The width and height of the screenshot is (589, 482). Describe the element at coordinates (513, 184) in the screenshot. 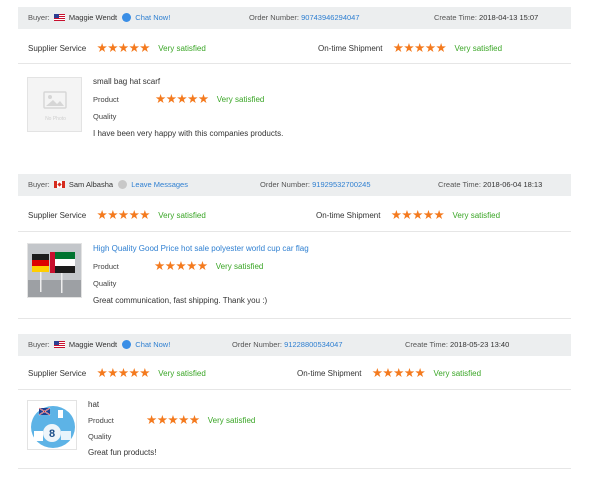

I see `create-time-value: 2018-06-04 18:13` at that location.